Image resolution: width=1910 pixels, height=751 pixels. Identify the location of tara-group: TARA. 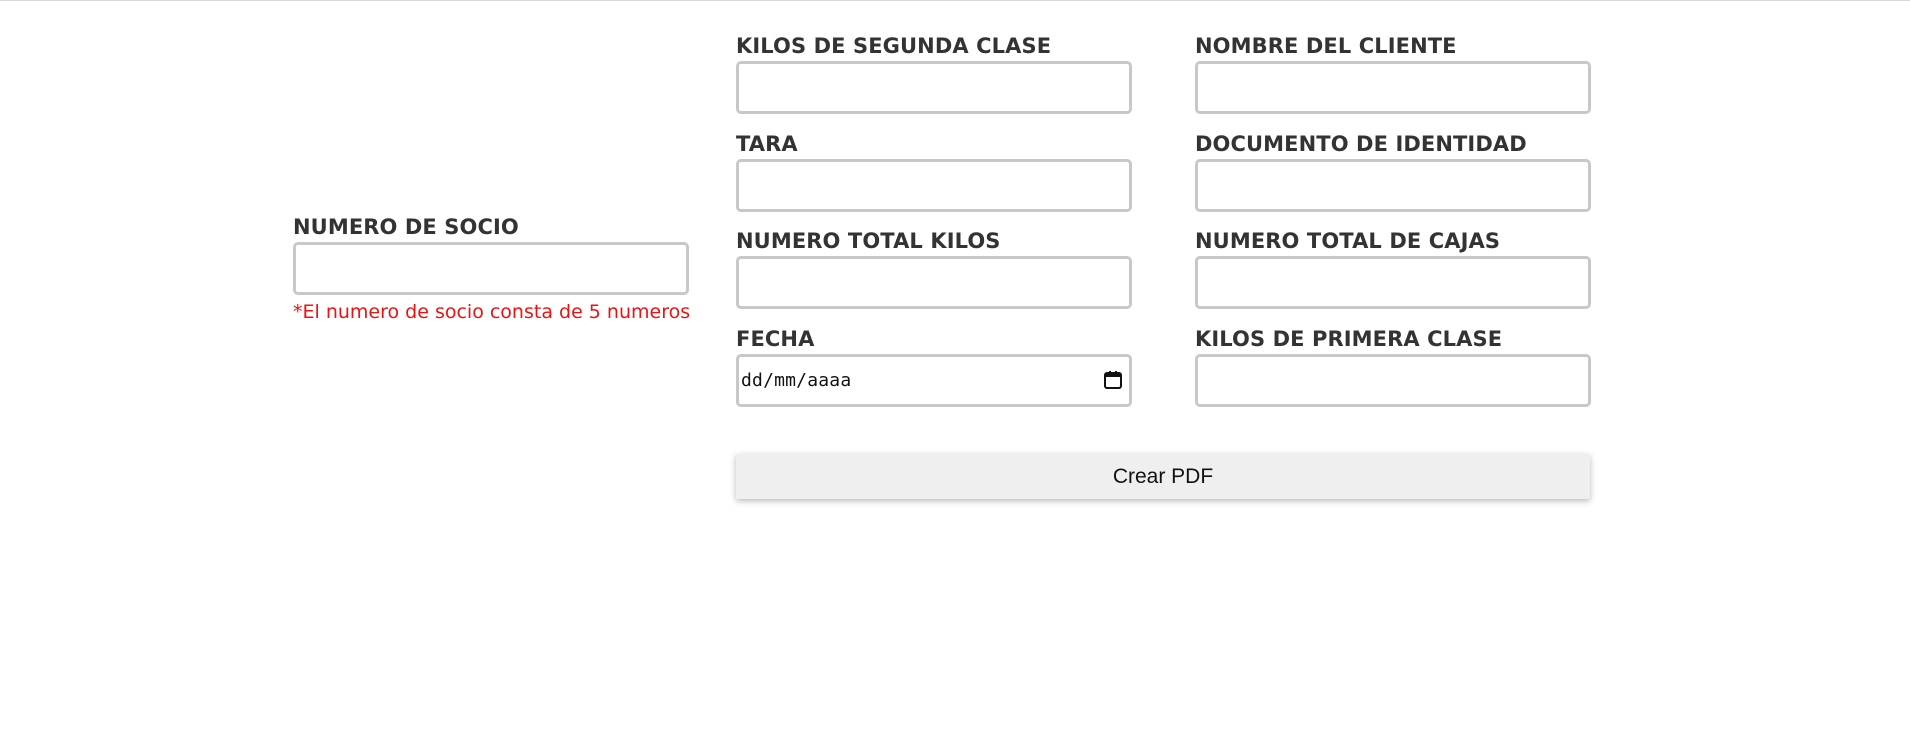
(934, 171).